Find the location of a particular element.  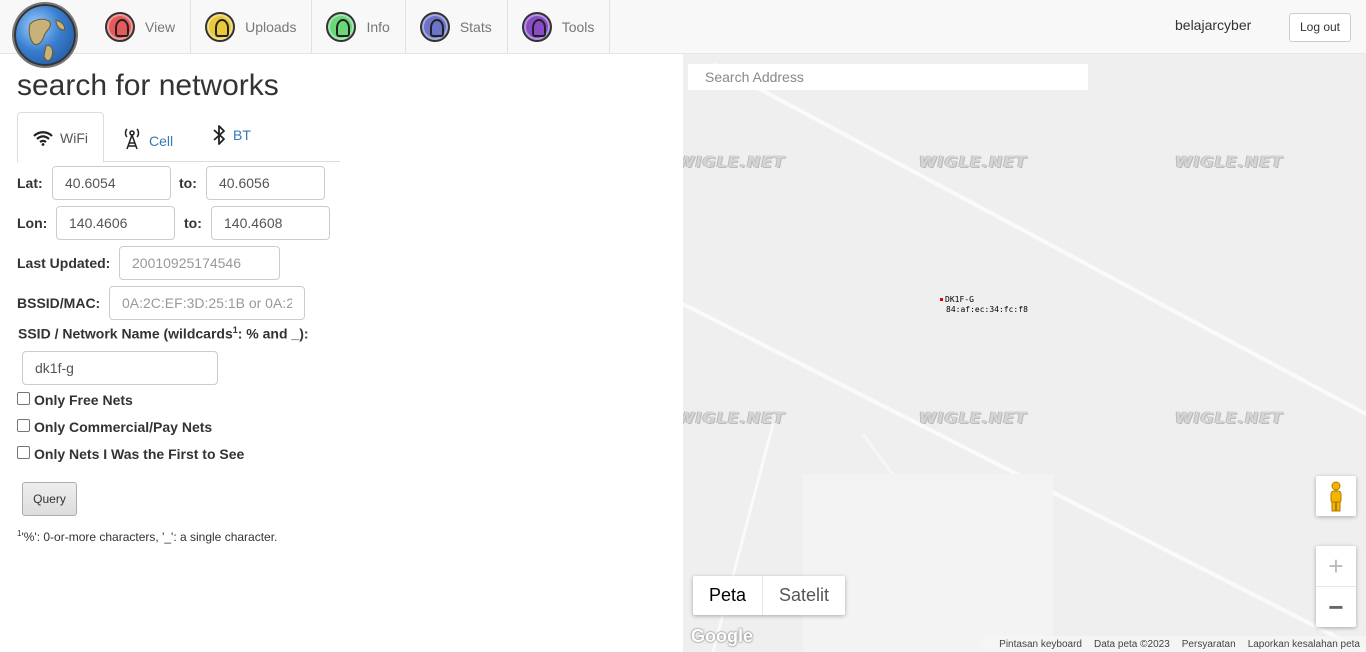

zoom-out-button: − is located at coordinates (1336, 606).